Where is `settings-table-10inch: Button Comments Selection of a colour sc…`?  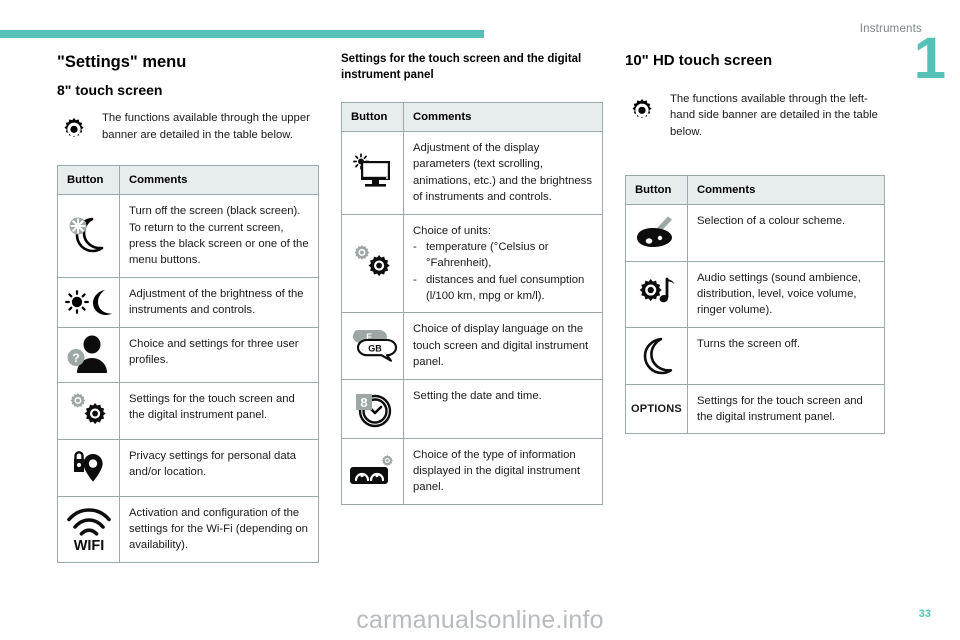 settings-table-10inch: Button Comments Selection of a colour sc… is located at coordinates (755, 304).